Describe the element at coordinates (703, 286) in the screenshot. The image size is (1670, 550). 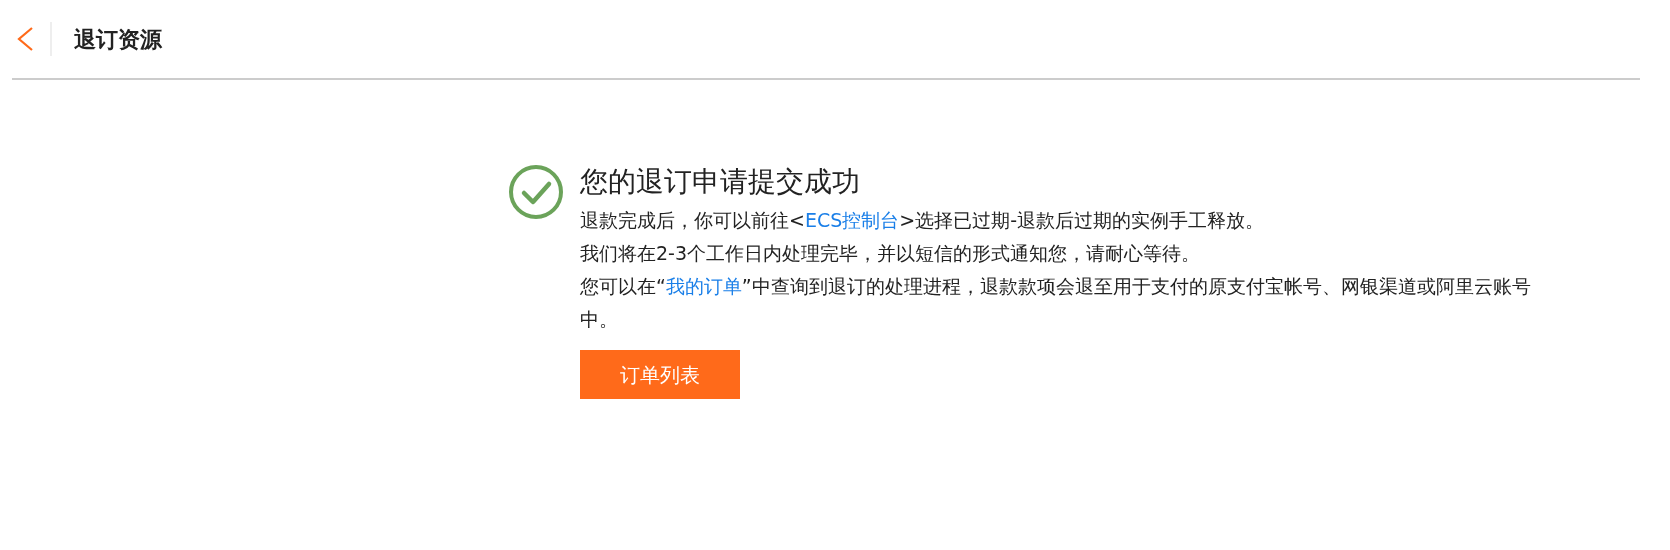
I see `text-link: 我的订单` at that location.